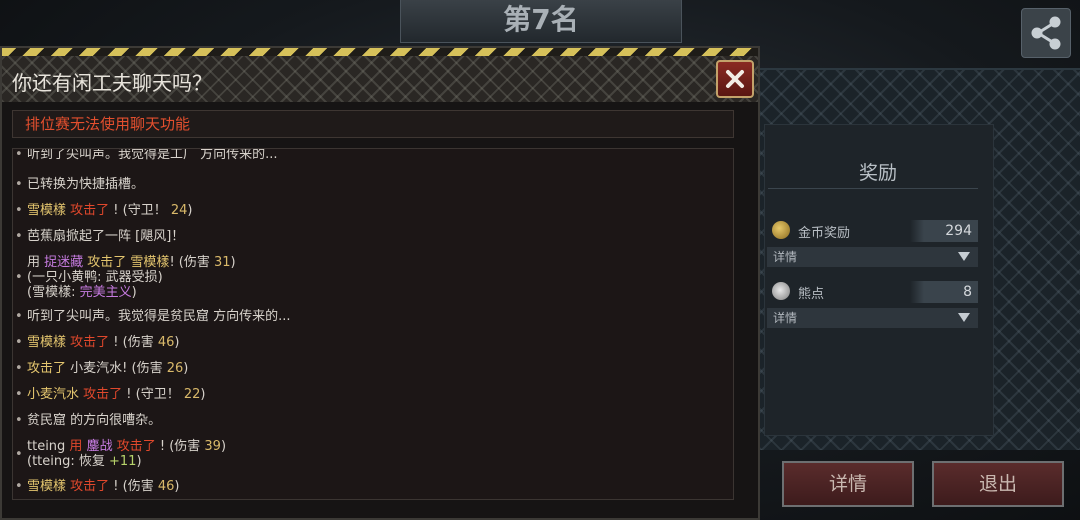 This screenshot has width=1080, height=520. What do you see at coordinates (64, 262) in the screenshot?
I see `chat-log-segment: 捉迷藏` at bounding box center [64, 262].